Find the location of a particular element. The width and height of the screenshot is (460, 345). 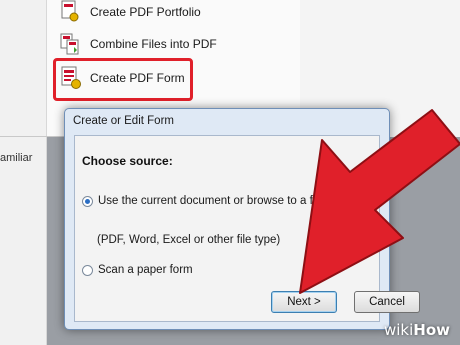

wikihow-watermark: wikiHow is located at coordinates (417, 330).